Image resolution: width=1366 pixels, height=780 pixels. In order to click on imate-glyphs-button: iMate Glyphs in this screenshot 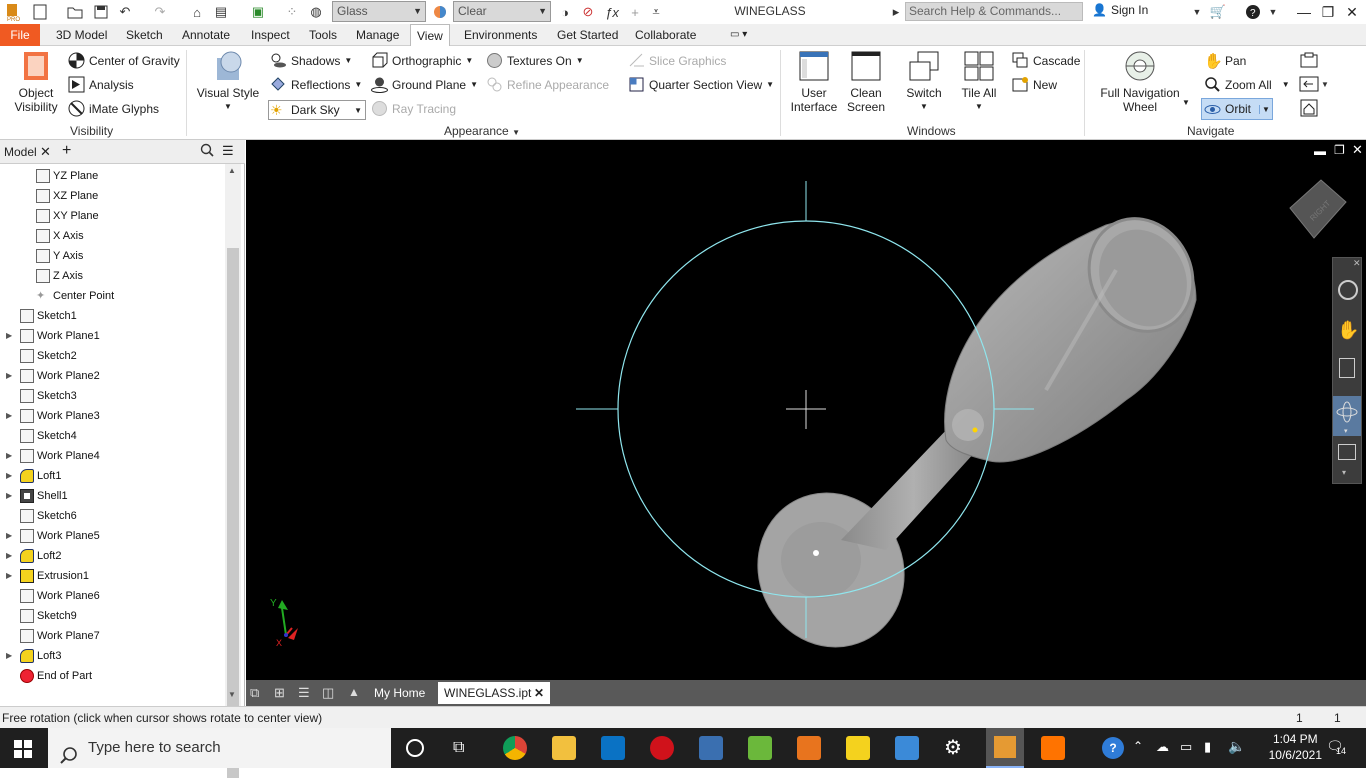, I will do `click(113, 108)`.